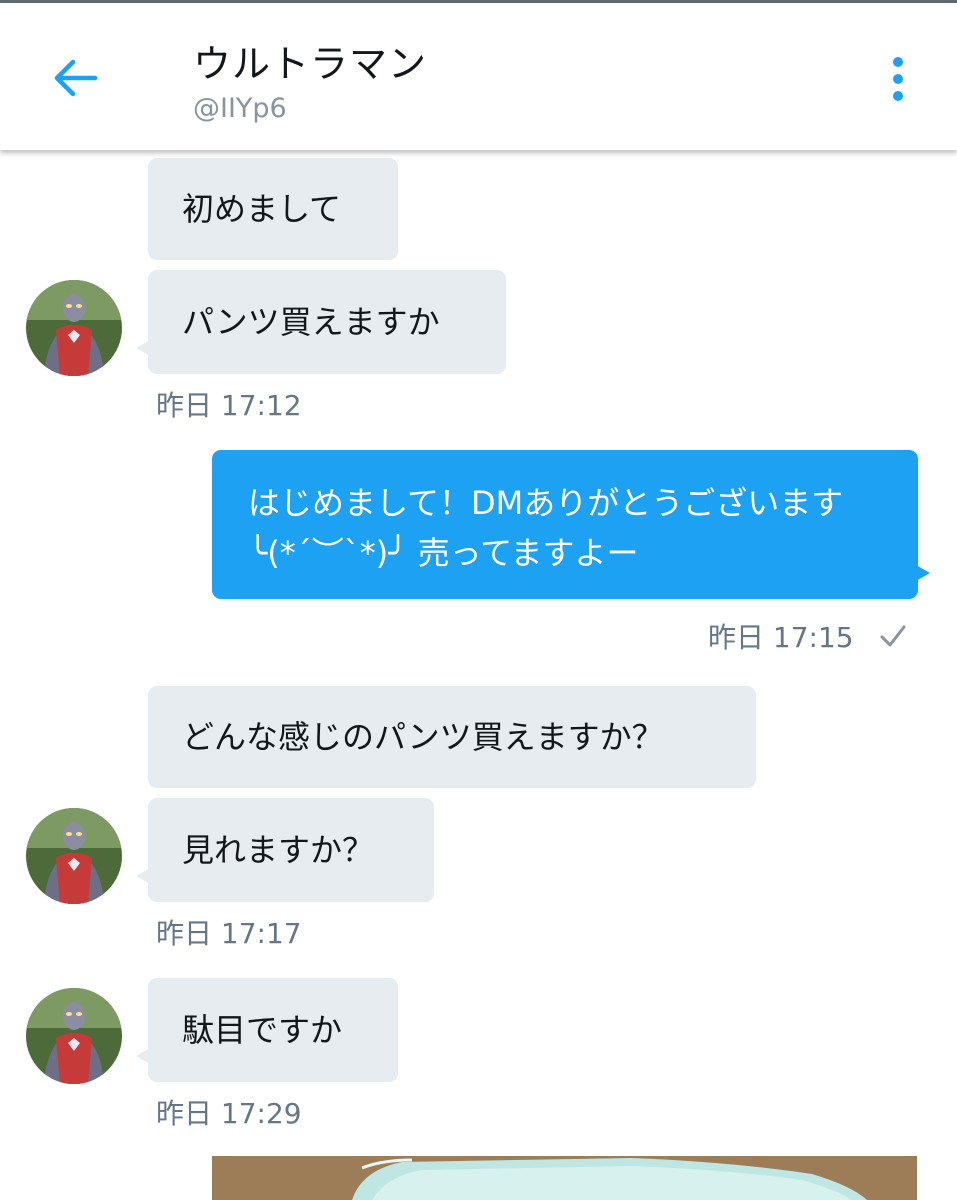  I want to click on arrow-left-icon, so click(76, 78).